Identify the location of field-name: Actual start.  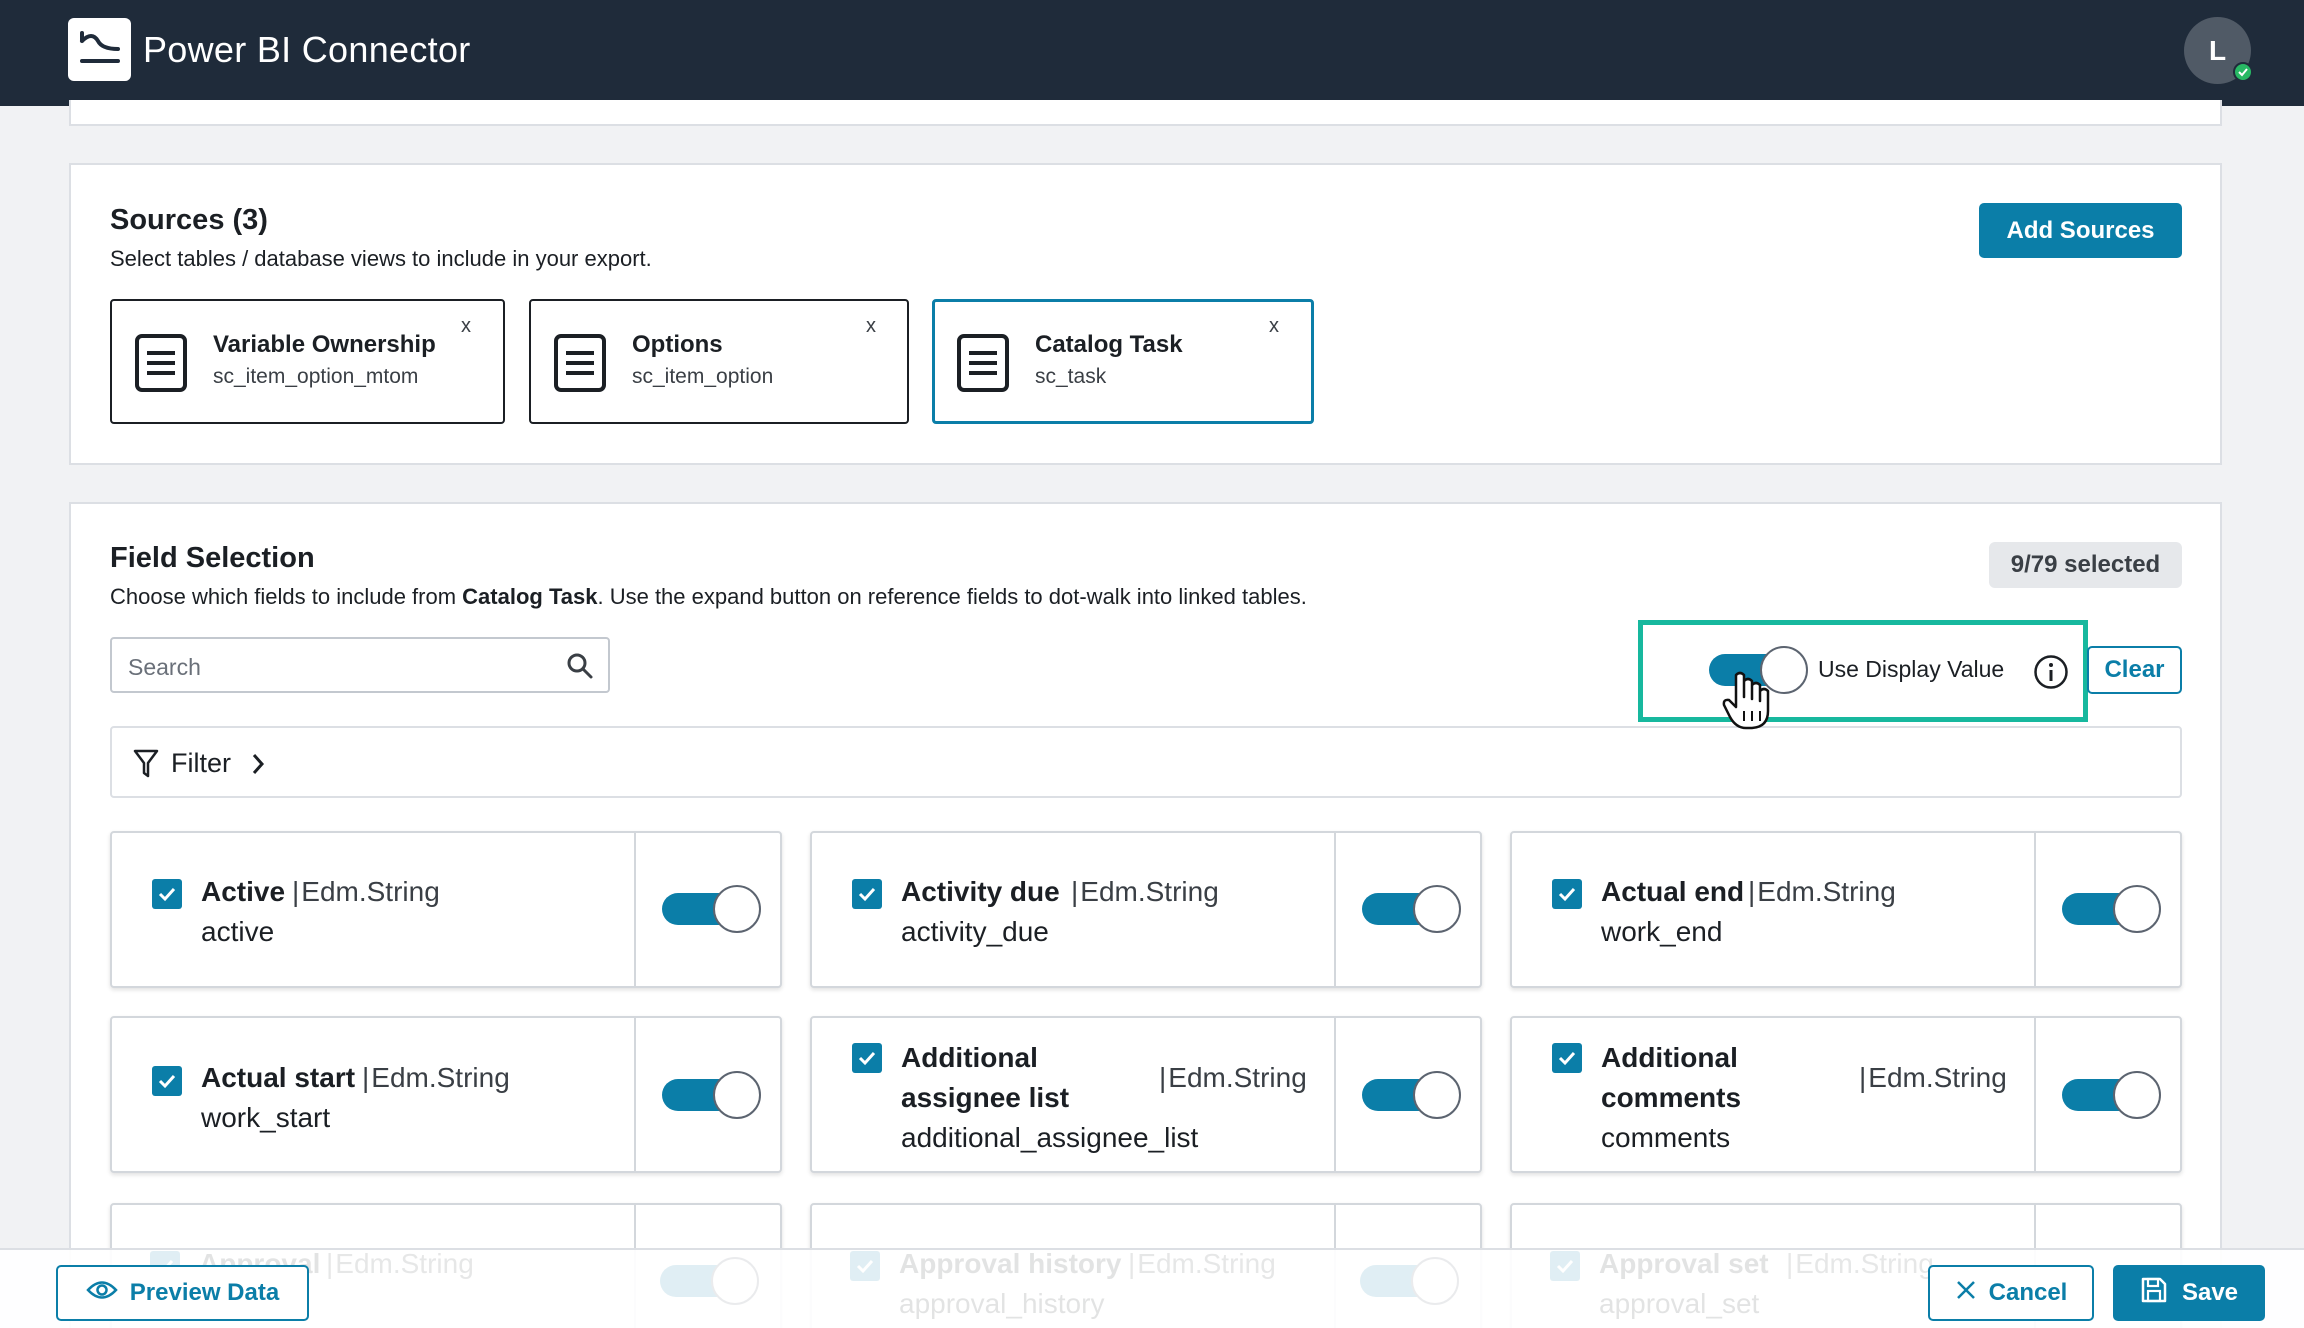
(278, 1077).